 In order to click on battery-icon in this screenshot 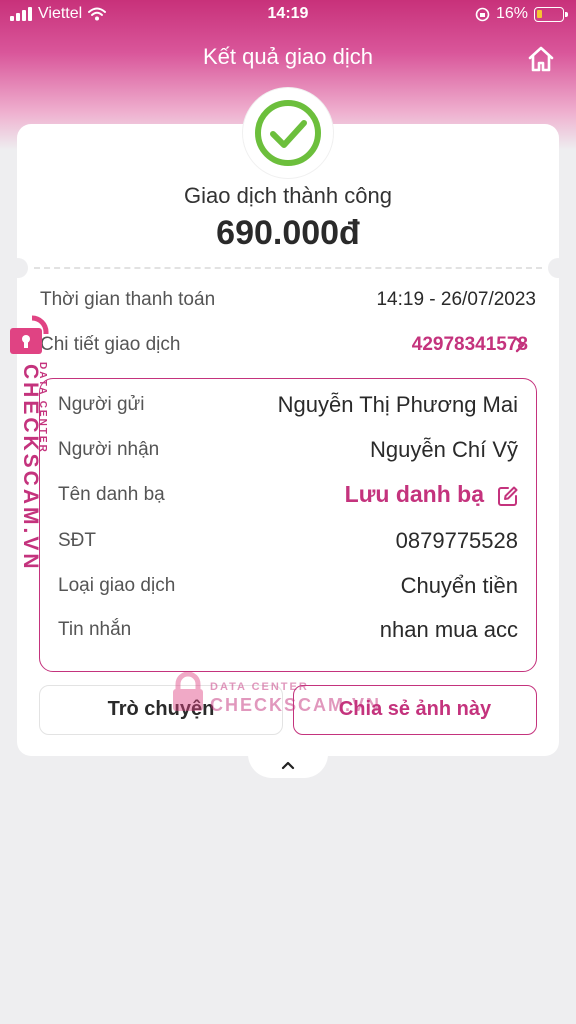, I will do `click(551, 14)`.